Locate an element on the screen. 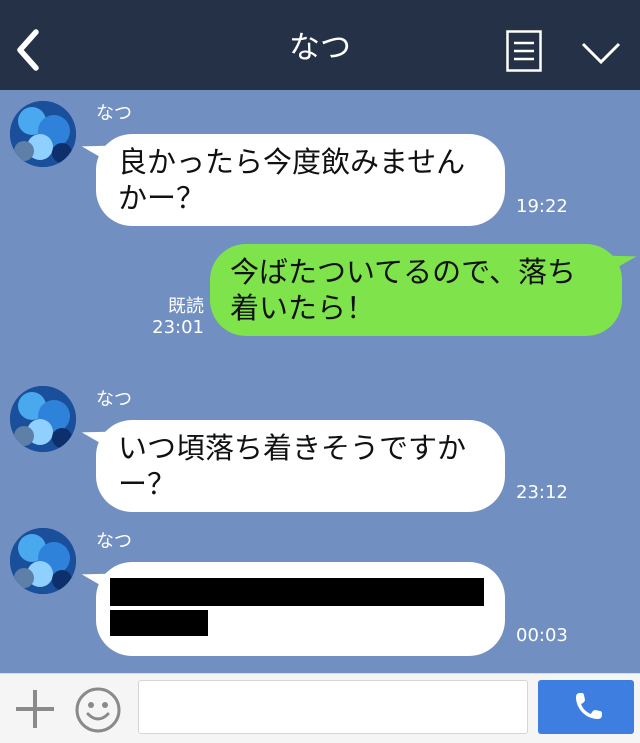 The height and width of the screenshot is (743, 640). plus-icon is located at coordinates (35, 709).